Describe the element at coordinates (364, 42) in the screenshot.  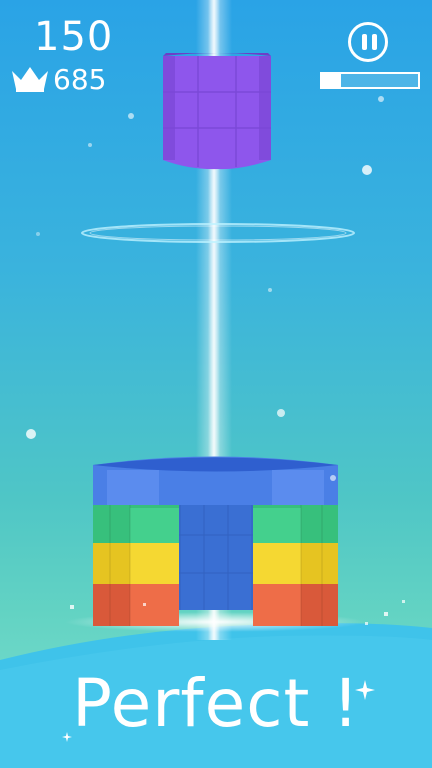
I see `pause-icon` at that location.